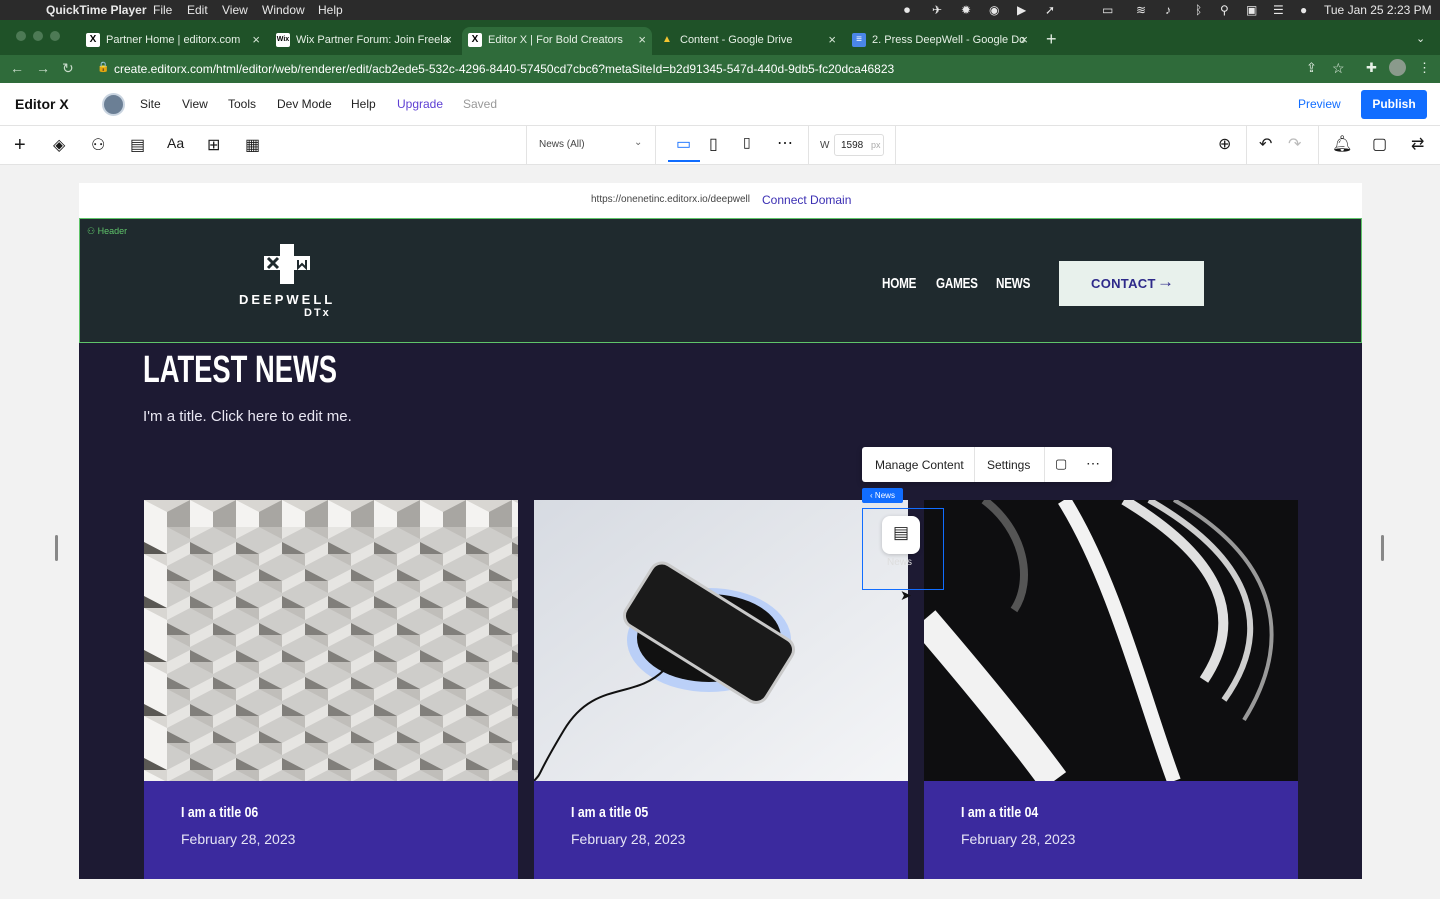  What do you see at coordinates (670, 199) in the screenshot?
I see `site-url: https://onenetinc.editorx.io/deepwell` at bounding box center [670, 199].